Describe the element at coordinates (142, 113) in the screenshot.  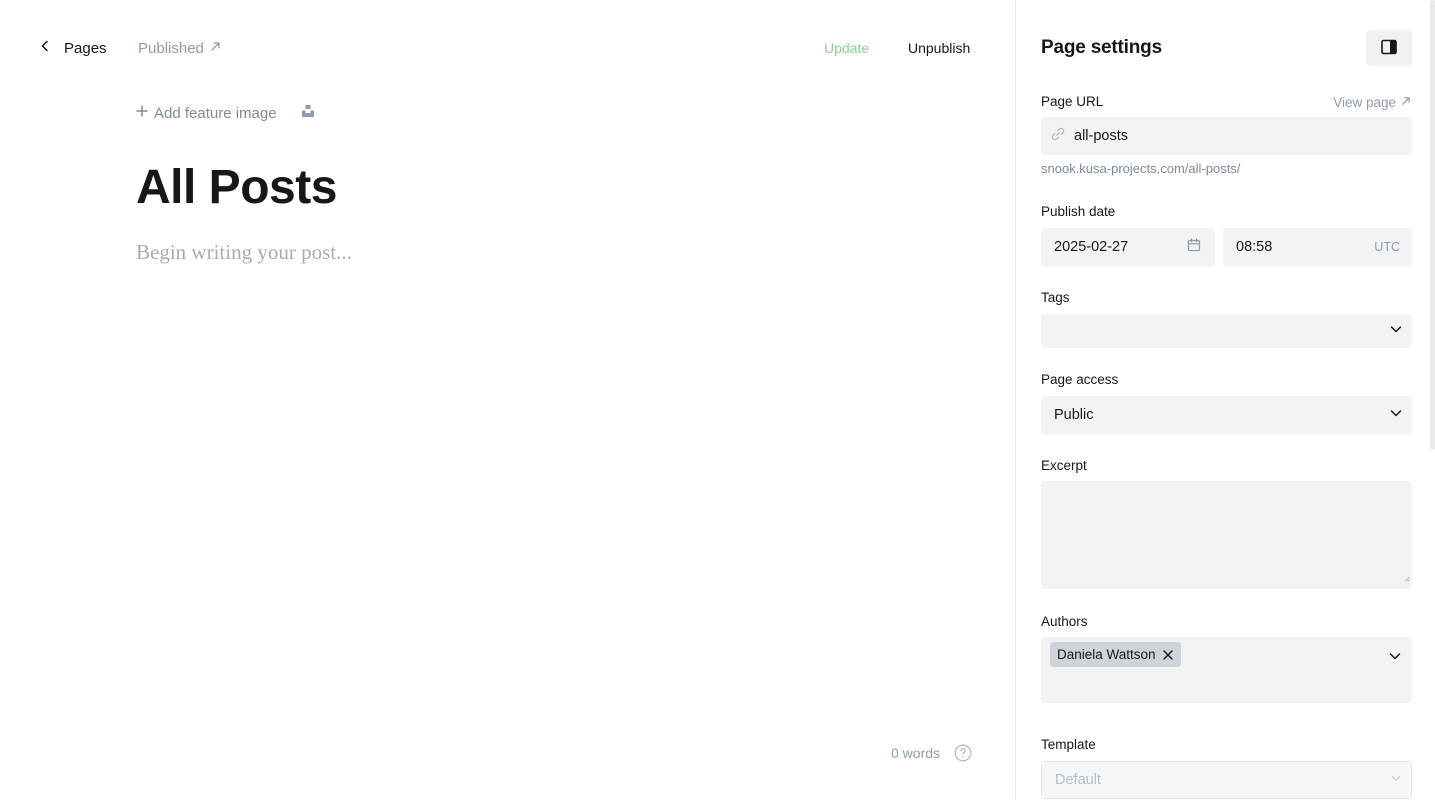
I see `plus-icon` at that location.